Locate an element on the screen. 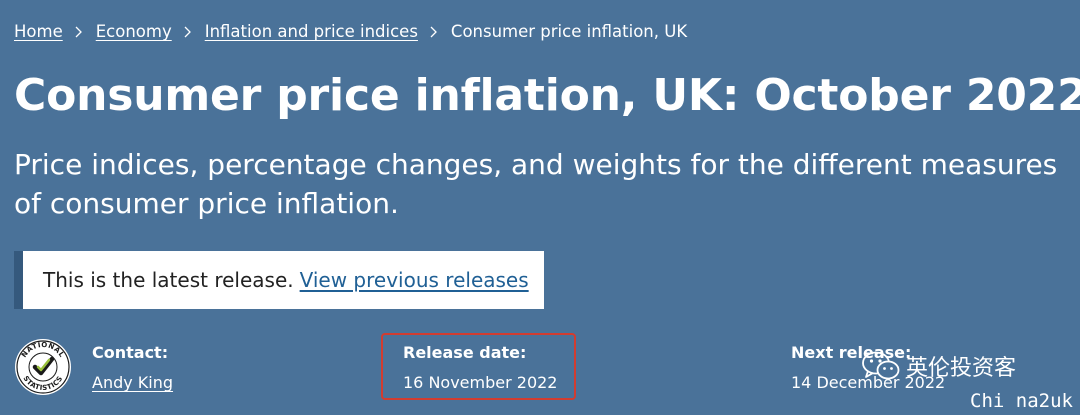  wechat-icon is located at coordinates (881, 365).